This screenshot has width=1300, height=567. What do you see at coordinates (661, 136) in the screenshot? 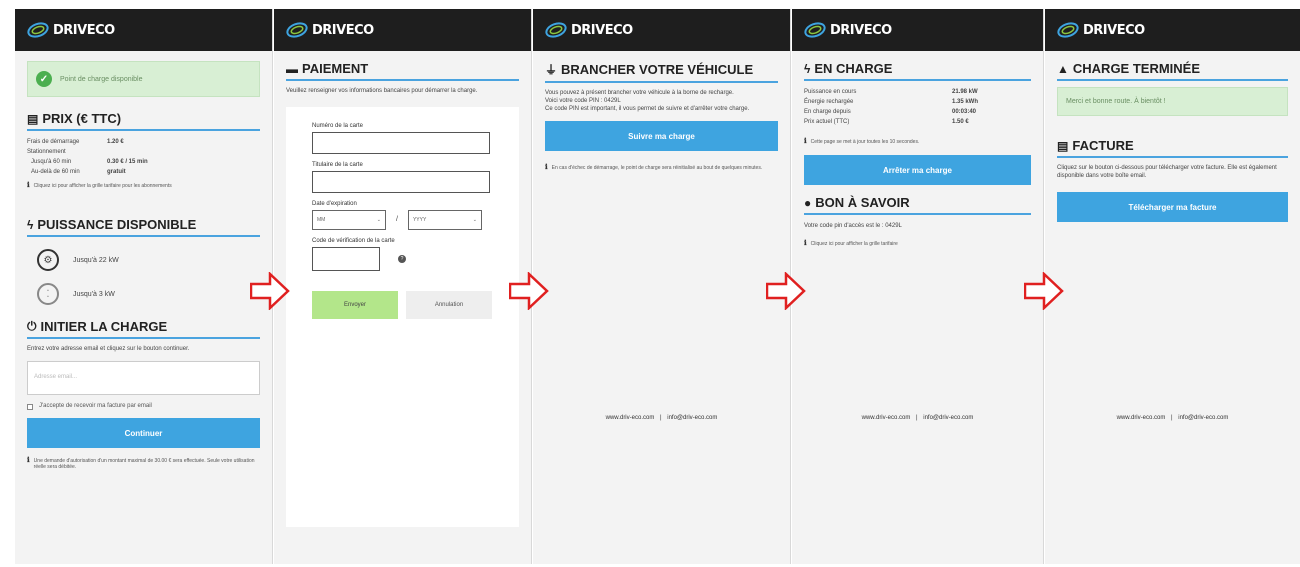
I see `follow-charge-button: Suivre ma charge` at bounding box center [661, 136].